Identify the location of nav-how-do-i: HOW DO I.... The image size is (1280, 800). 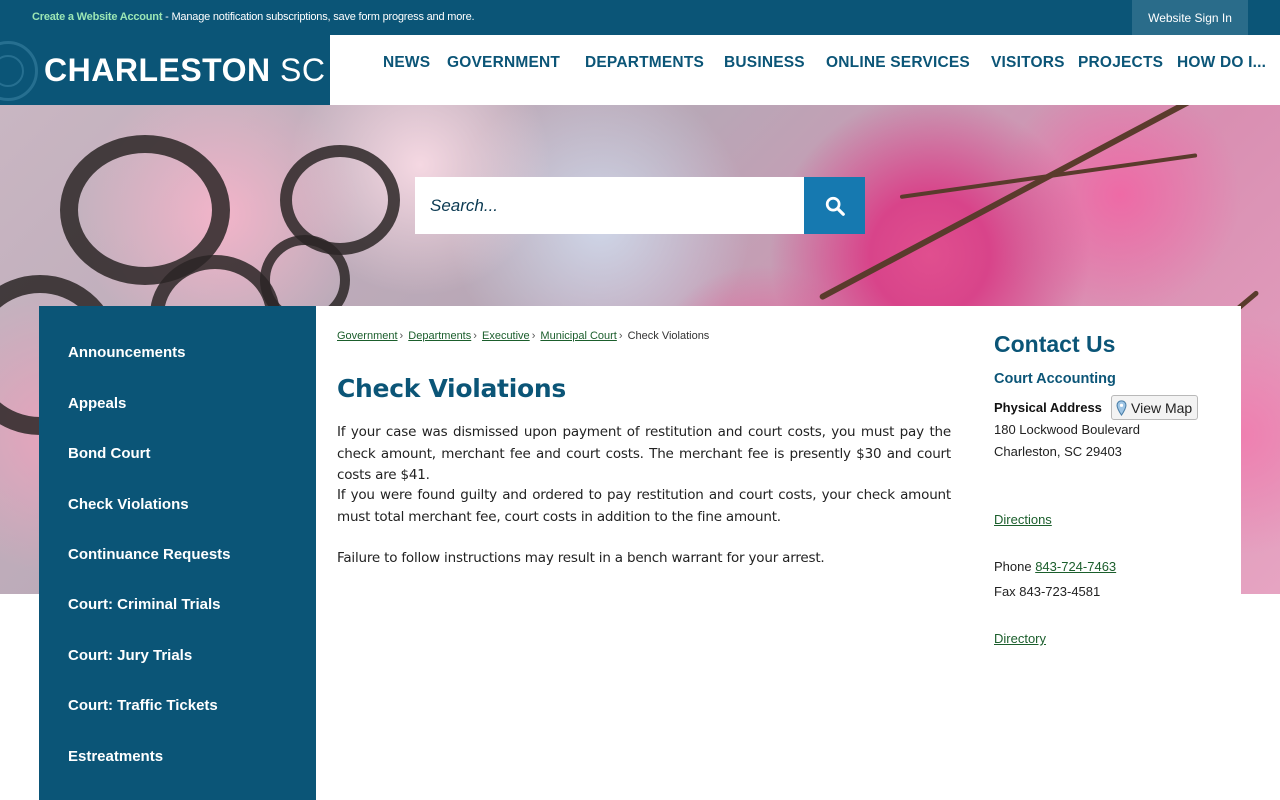
(1221, 63).